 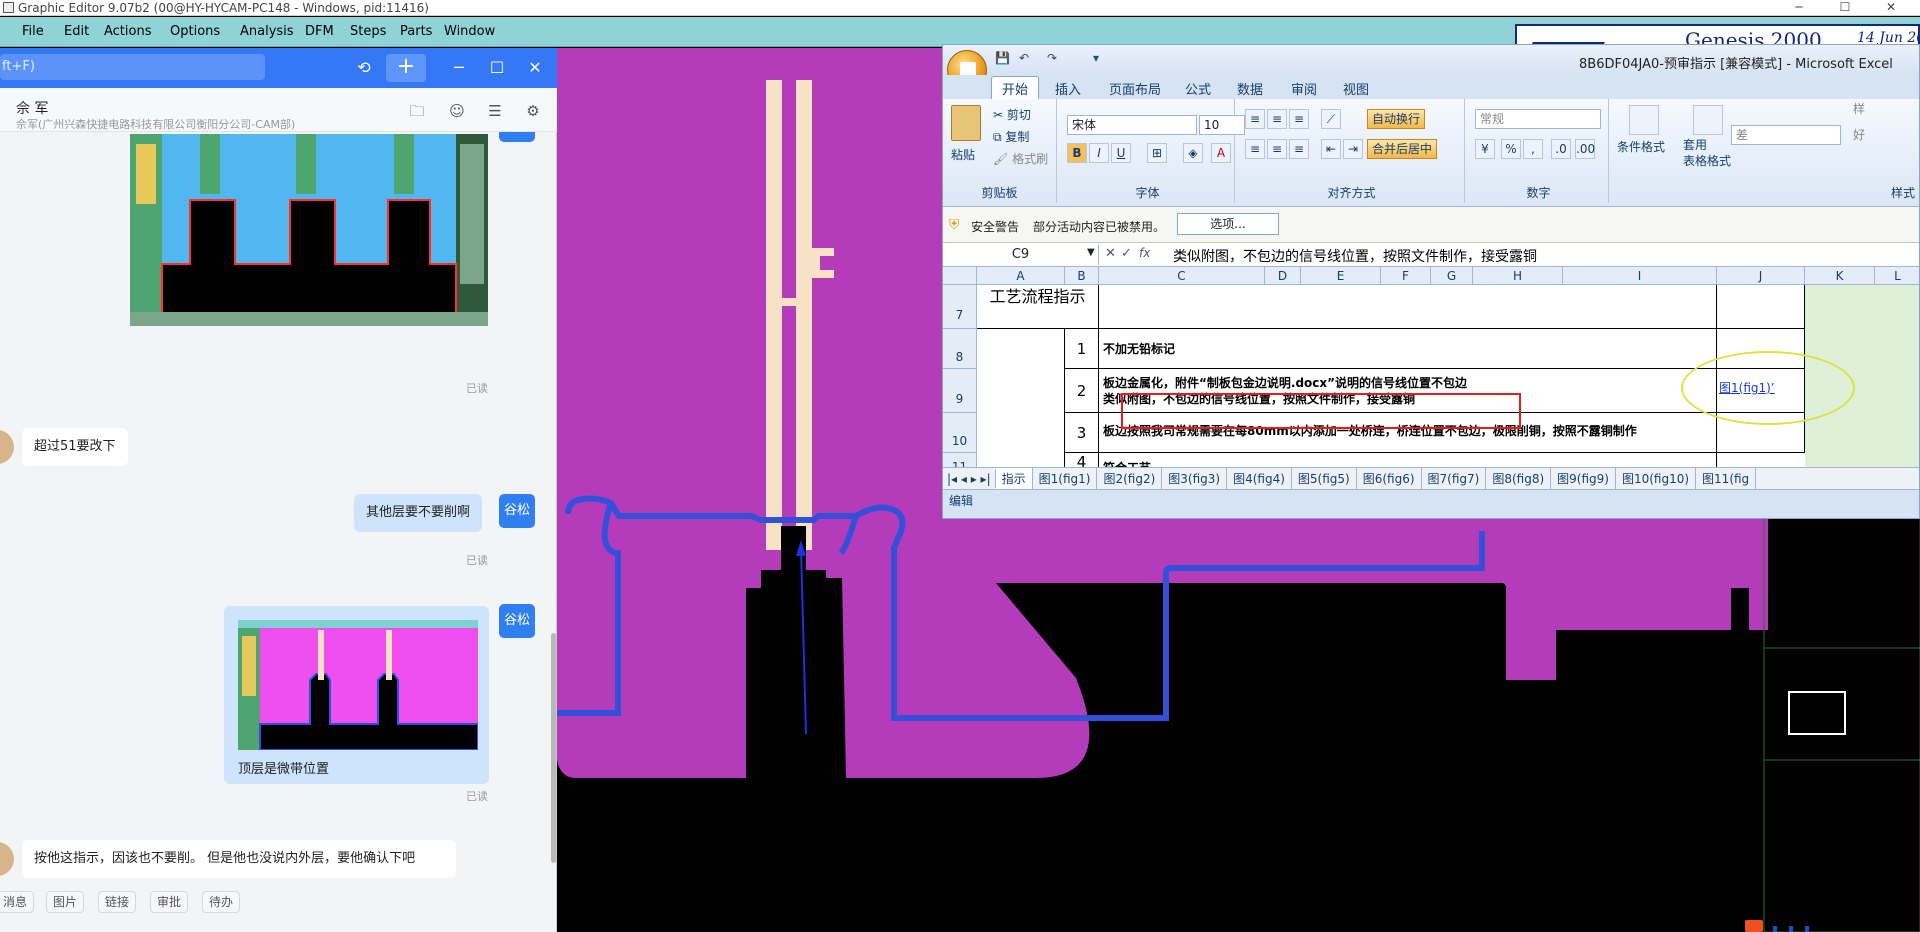 I want to click on decrease-indent-icon: ⇤, so click(x=1331, y=149).